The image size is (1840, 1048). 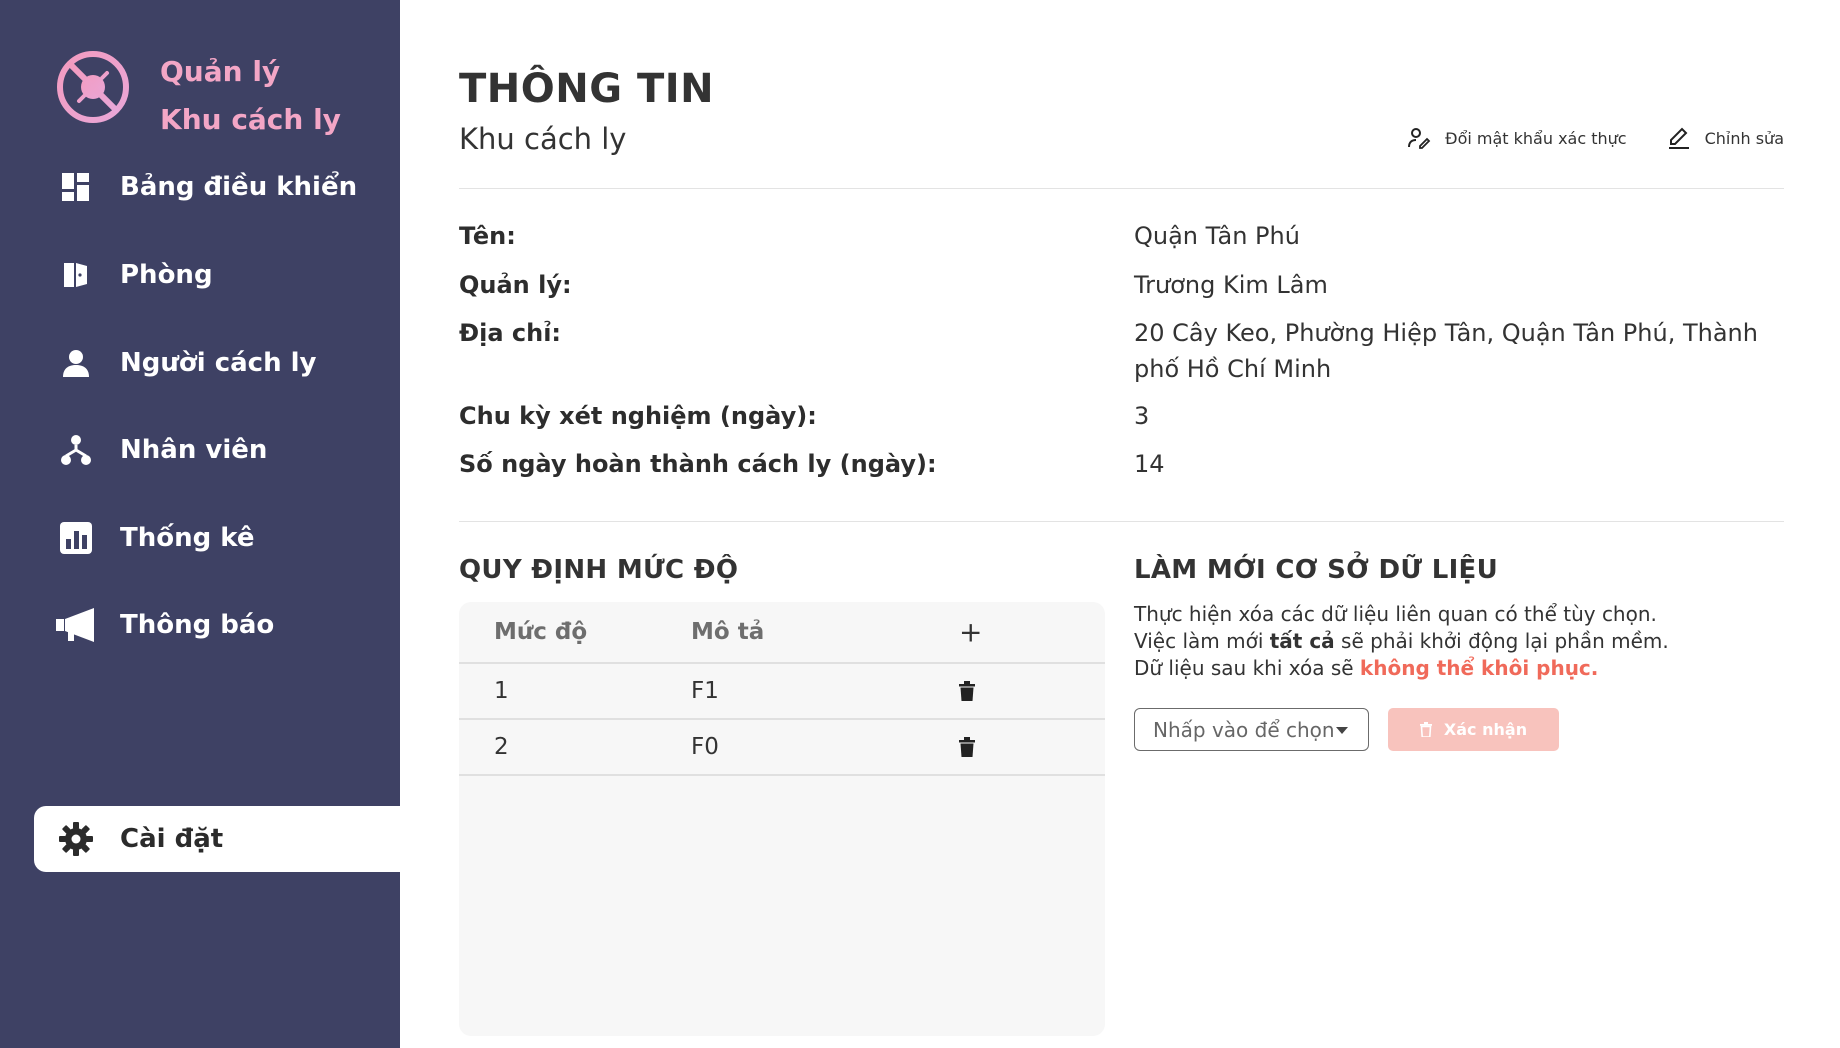 I want to click on edit-button: Chỉnh sửa, so click(x=1725, y=138).